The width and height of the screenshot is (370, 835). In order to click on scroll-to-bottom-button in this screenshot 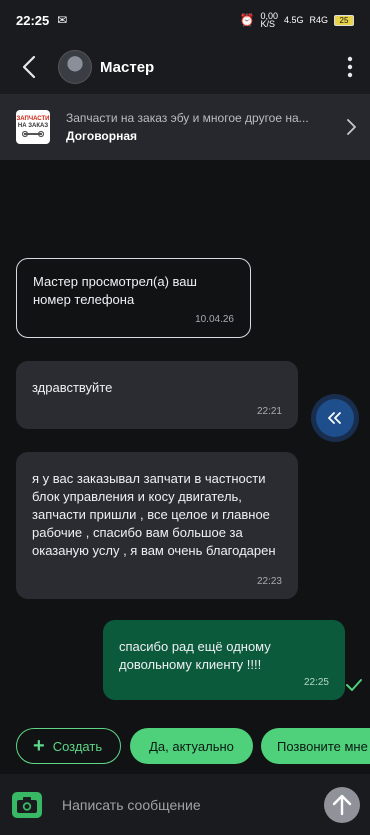, I will do `click(335, 418)`.